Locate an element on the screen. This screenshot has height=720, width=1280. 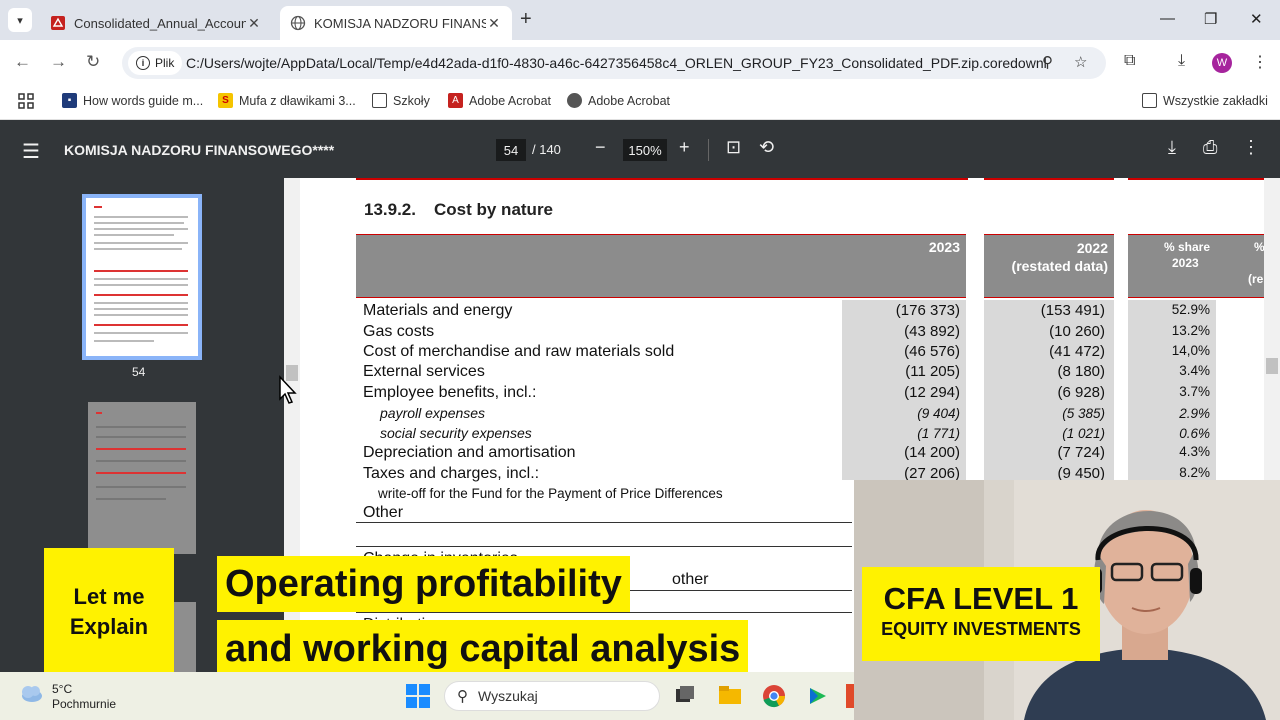
zoom-out-button: − is located at coordinates (600, 147).